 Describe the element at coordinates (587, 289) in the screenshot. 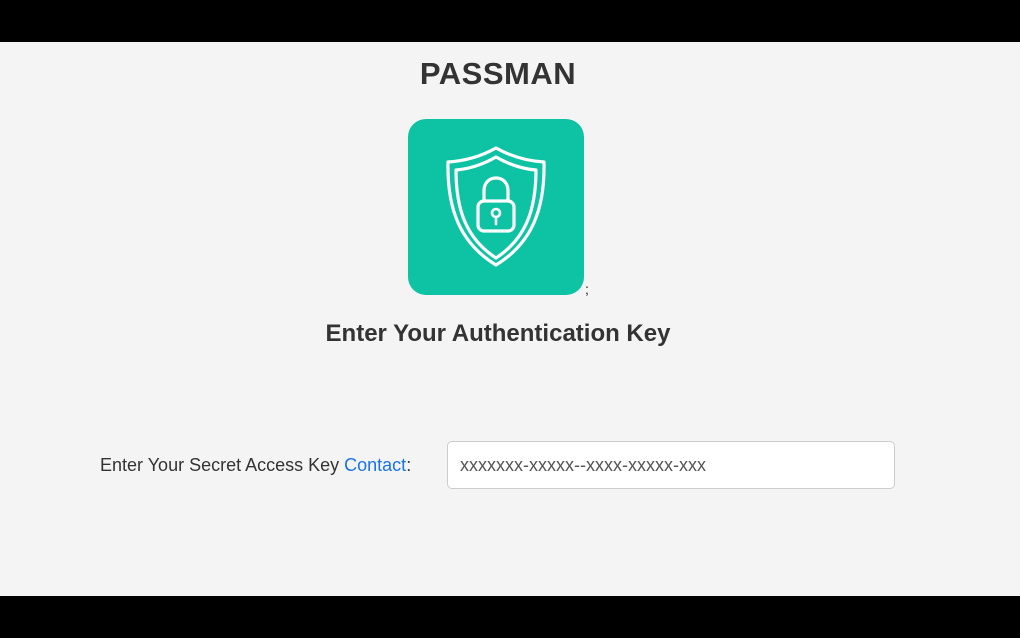

I see `stray-semicolon: ;` at that location.